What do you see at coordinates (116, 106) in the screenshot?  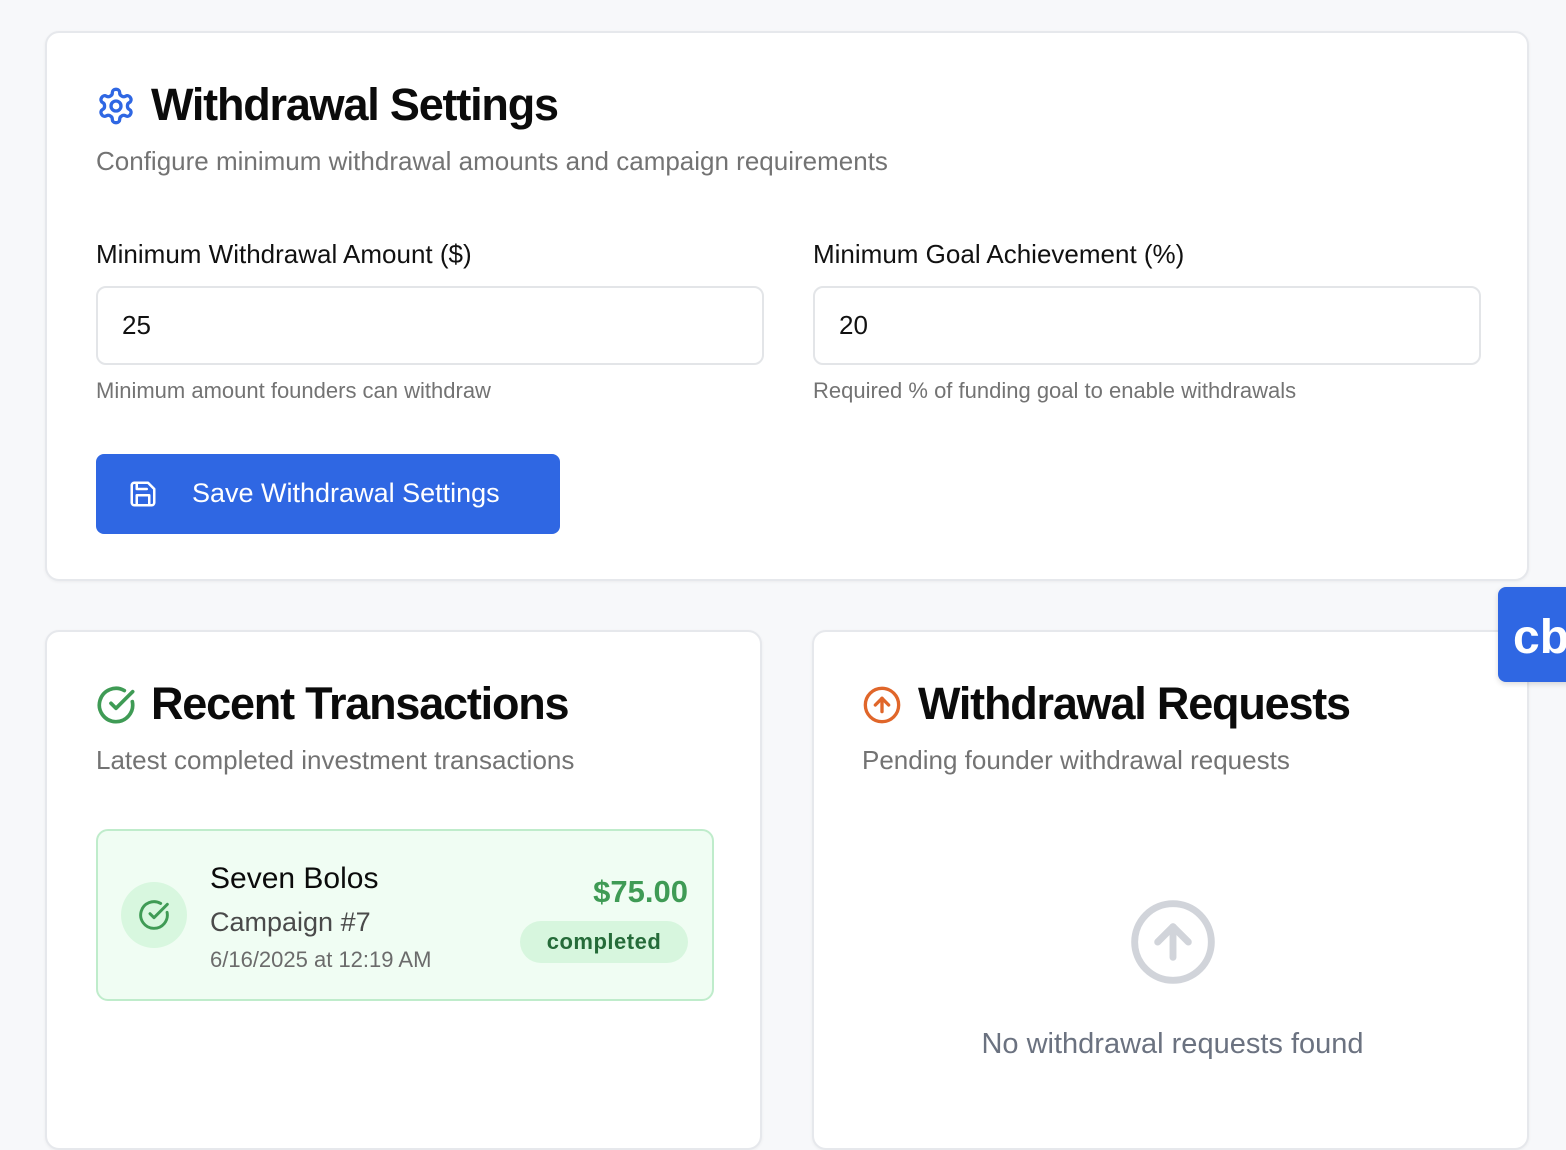 I see `gear-icon` at bounding box center [116, 106].